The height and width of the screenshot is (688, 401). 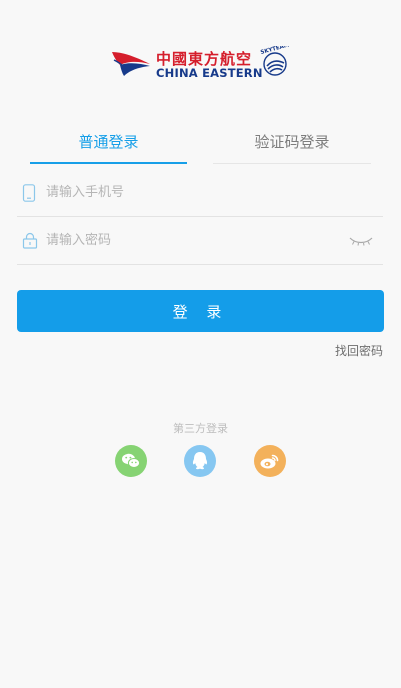 What do you see at coordinates (359, 350) in the screenshot?
I see `forgot-password-link: 找回密码` at bounding box center [359, 350].